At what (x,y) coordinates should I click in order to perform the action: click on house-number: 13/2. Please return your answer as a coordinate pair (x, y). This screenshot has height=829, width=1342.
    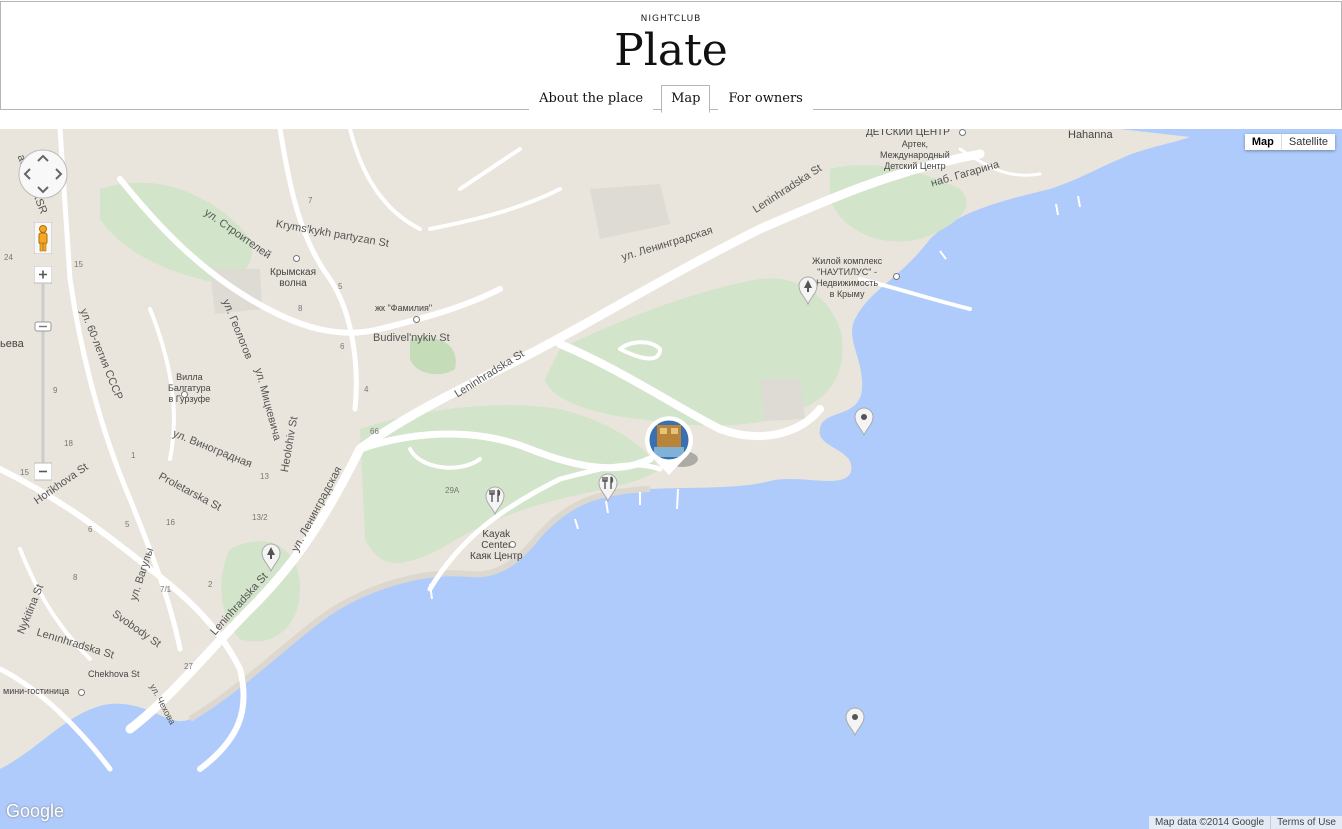
    Looking at the image, I should click on (260, 517).